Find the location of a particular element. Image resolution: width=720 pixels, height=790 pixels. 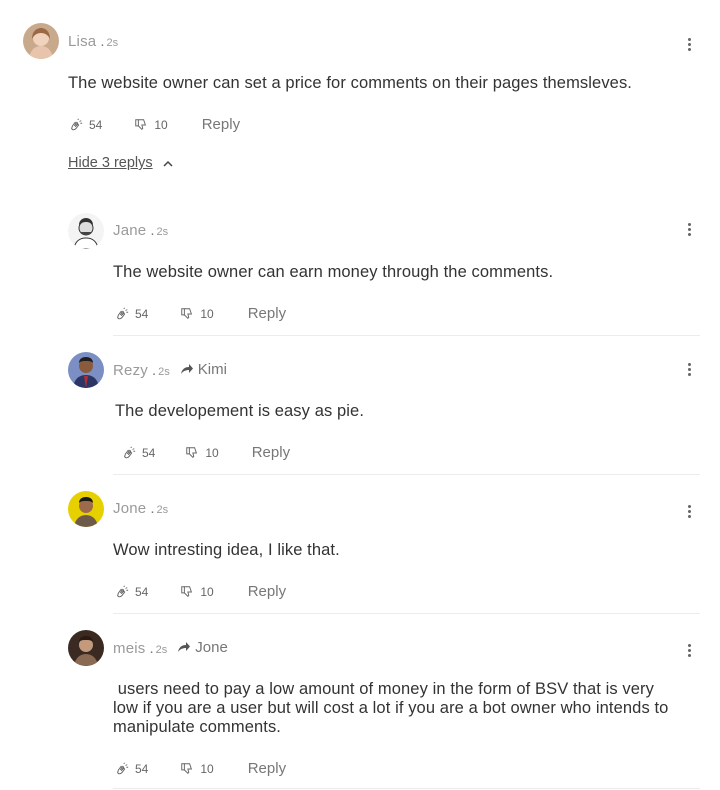

reply-to-name: Jone is located at coordinates (211, 647).